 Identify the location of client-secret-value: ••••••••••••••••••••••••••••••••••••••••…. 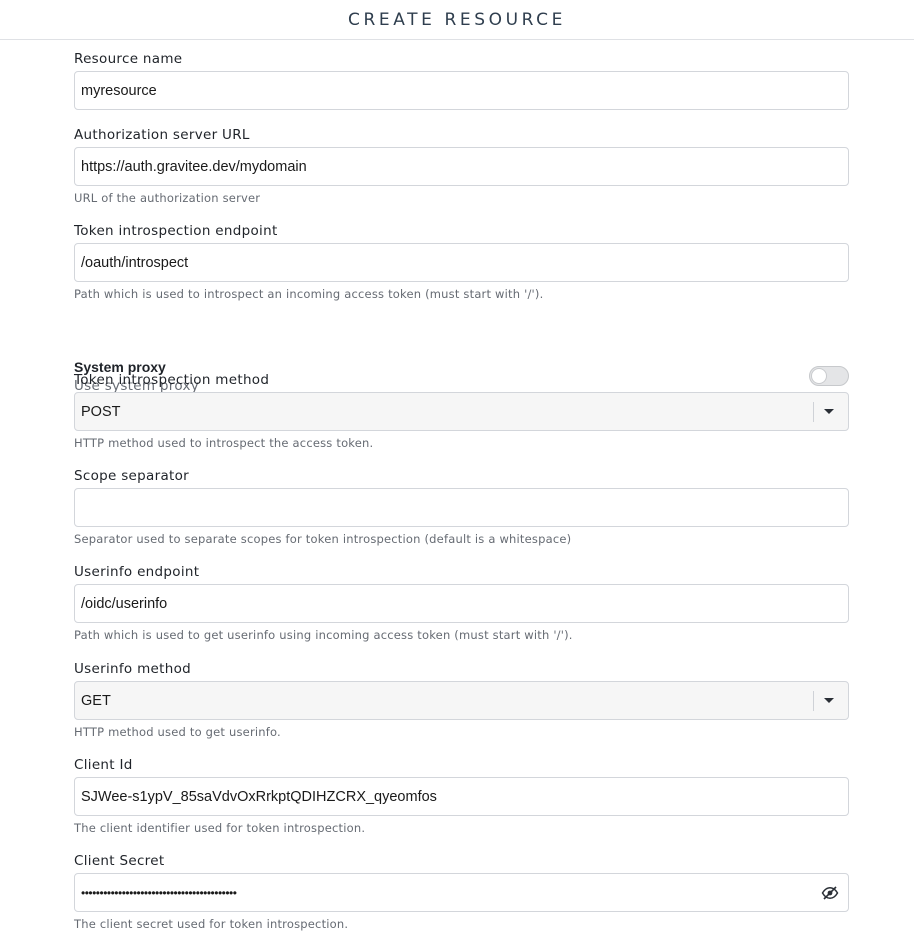
(159, 892).